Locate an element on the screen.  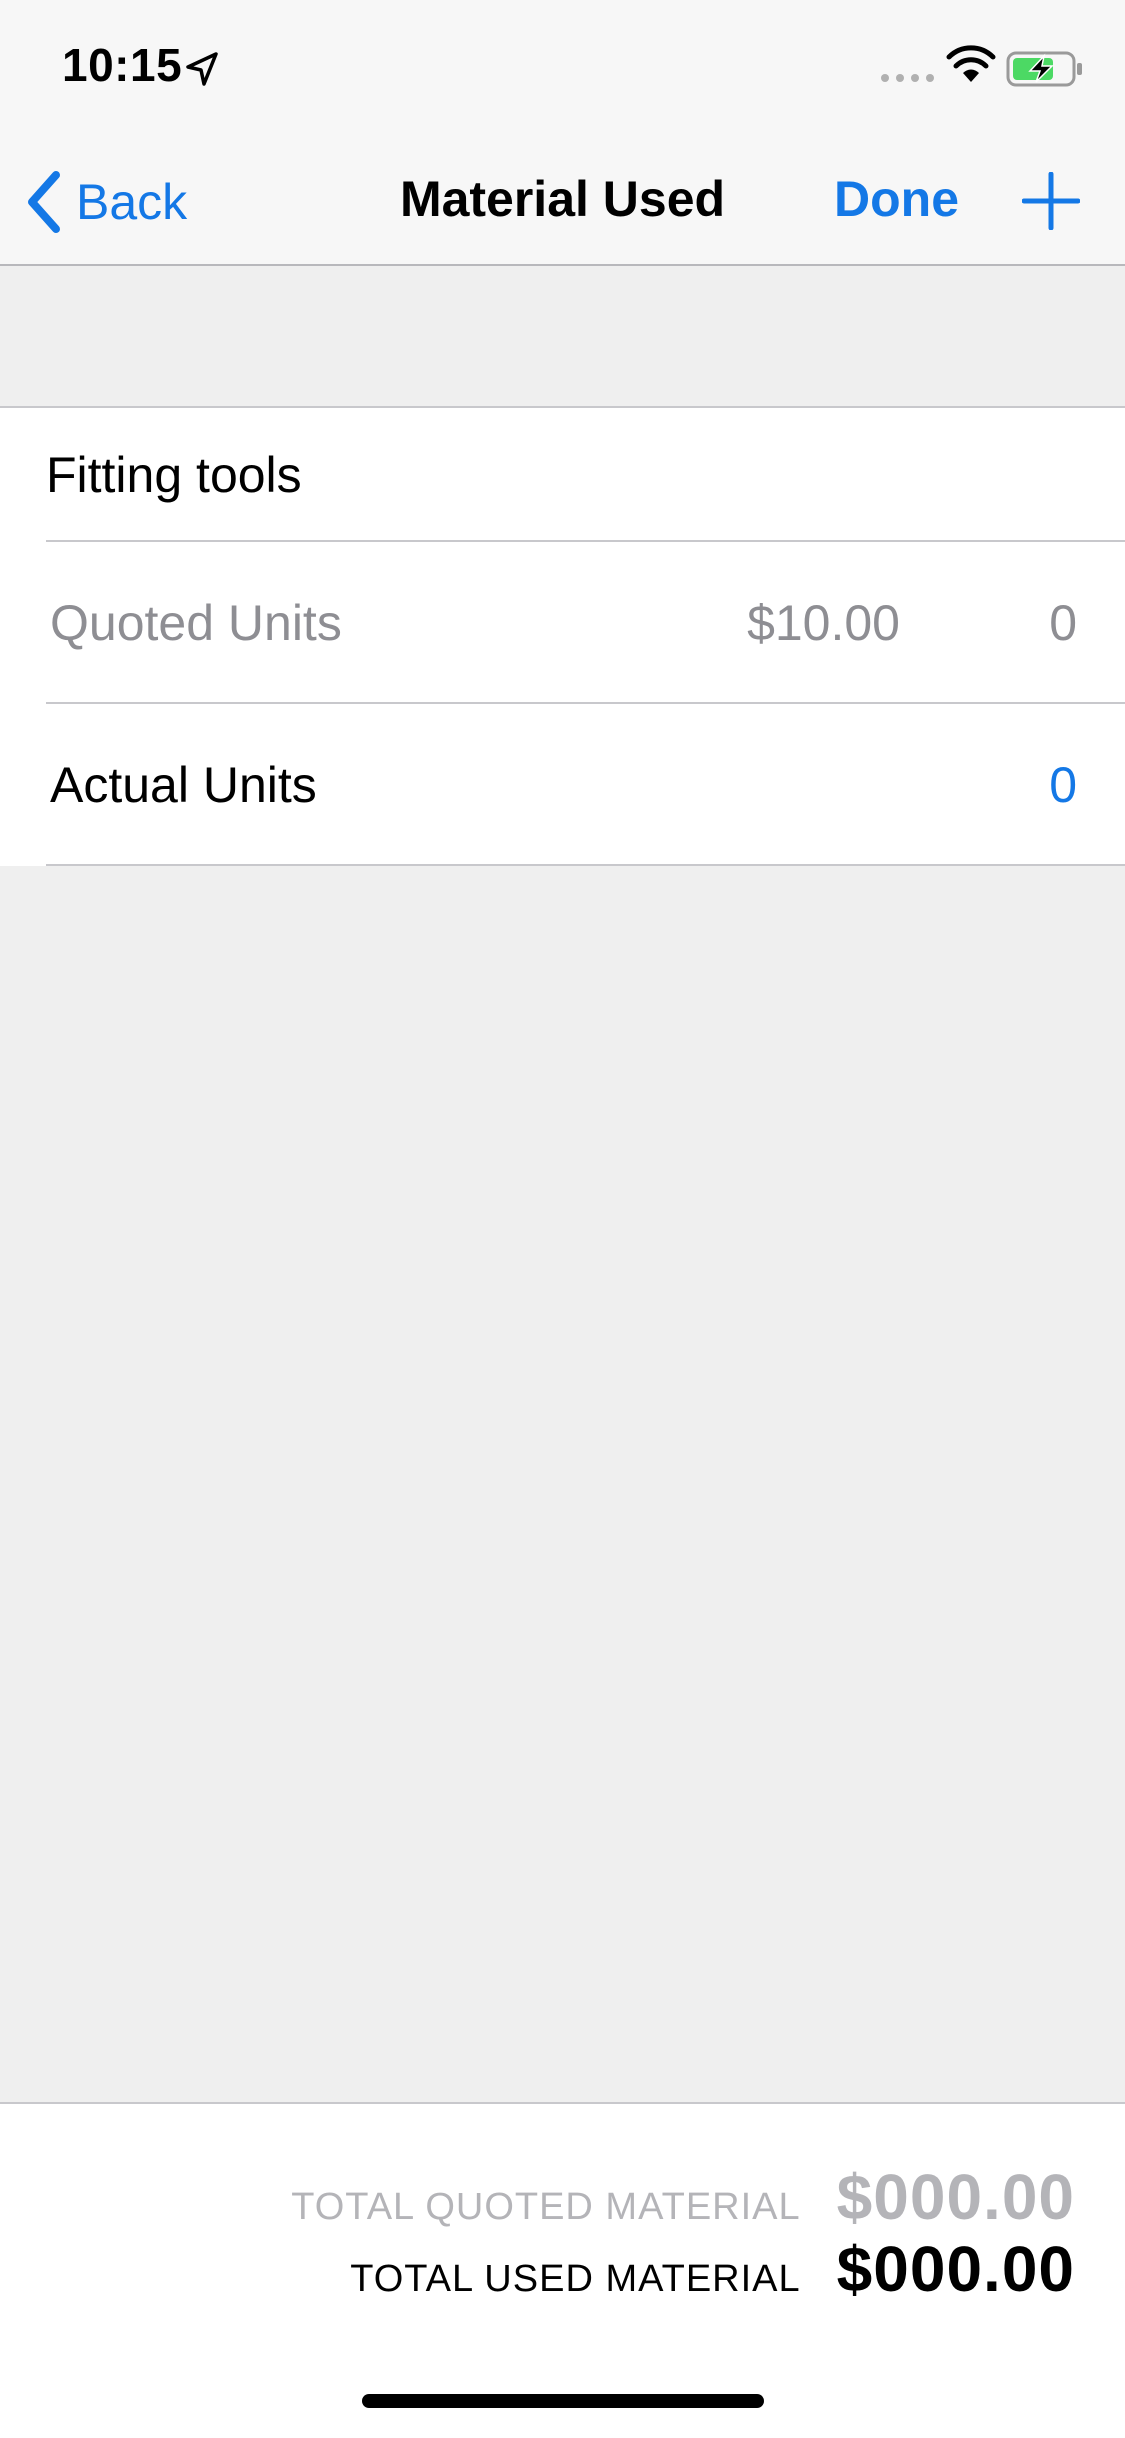
actual-units-label: Actual Units is located at coordinates (183, 785).